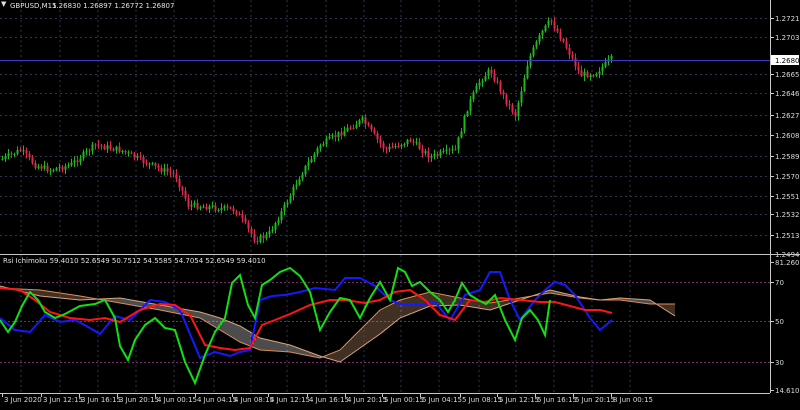  Describe the element at coordinates (787, 197) in the screenshot. I see `price-tick-label: 1.25510` at that location.